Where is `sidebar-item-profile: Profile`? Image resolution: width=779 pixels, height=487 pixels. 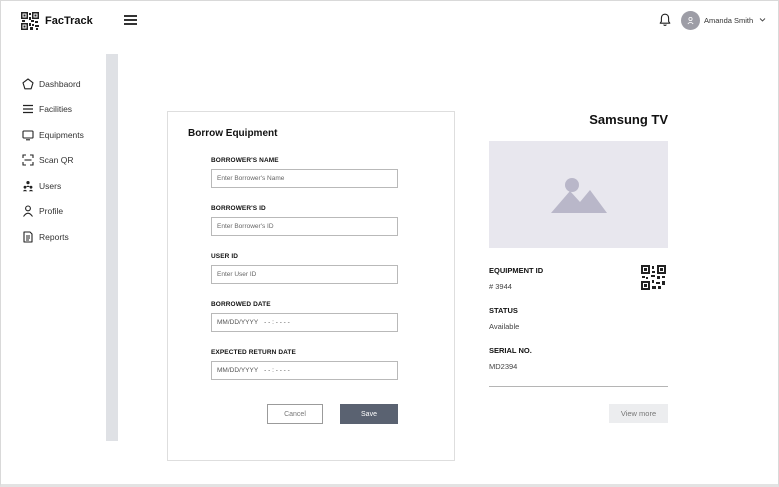
sidebar-item-profile: Profile is located at coordinates (52, 212).